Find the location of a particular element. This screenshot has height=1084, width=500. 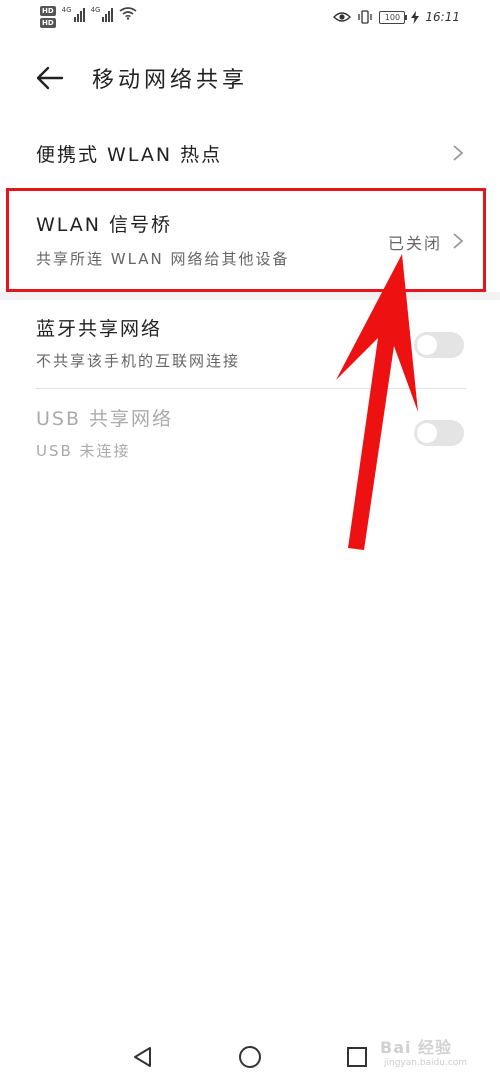

usb-tethering-item: USB 共享网络 USB 未连接 is located at coordinates (250, 432).